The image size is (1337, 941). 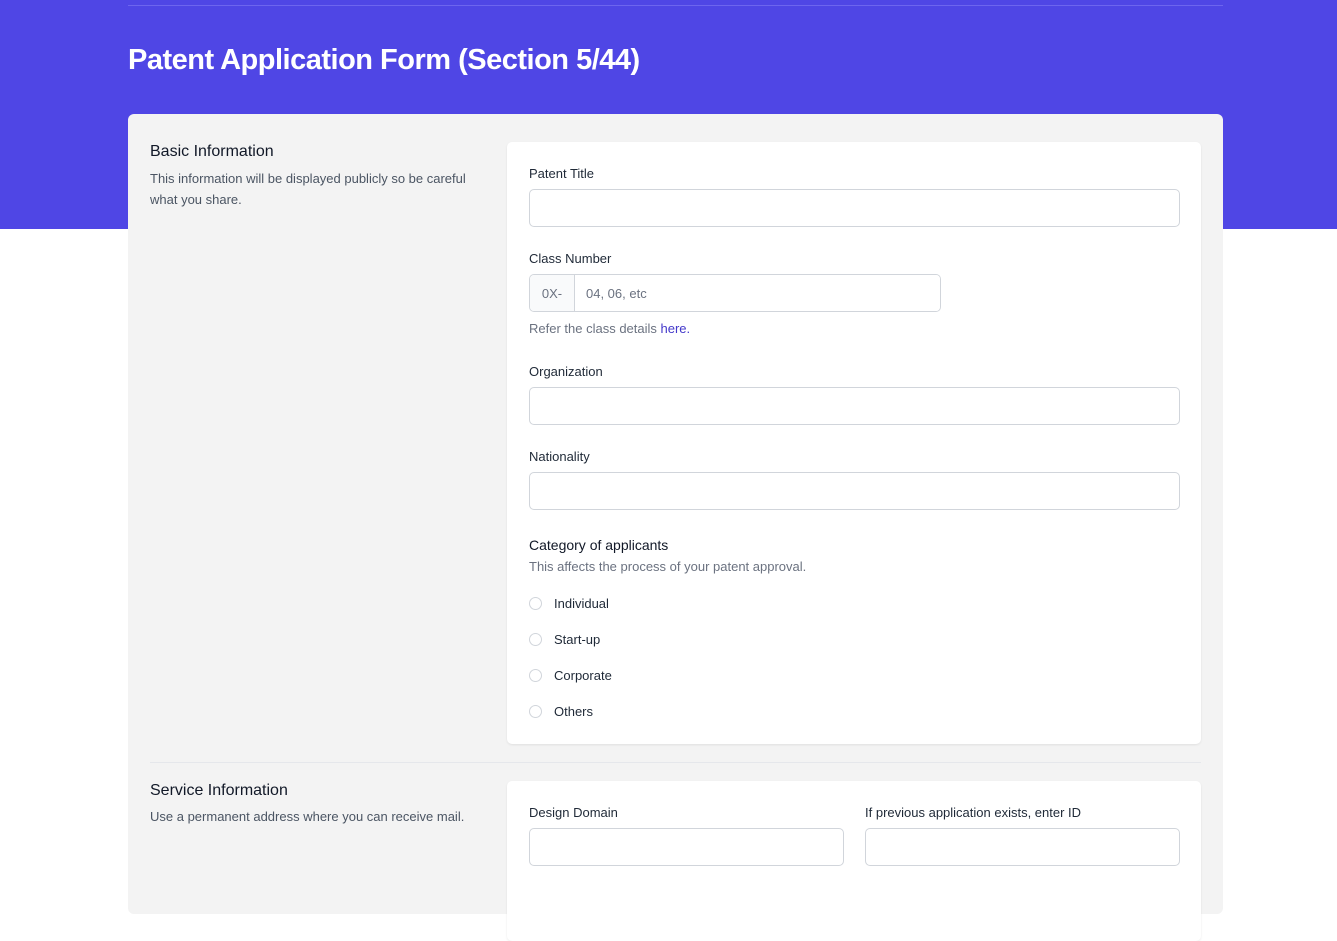 I want to click on service-info-title: Service Information, so click(x=219, y=791).